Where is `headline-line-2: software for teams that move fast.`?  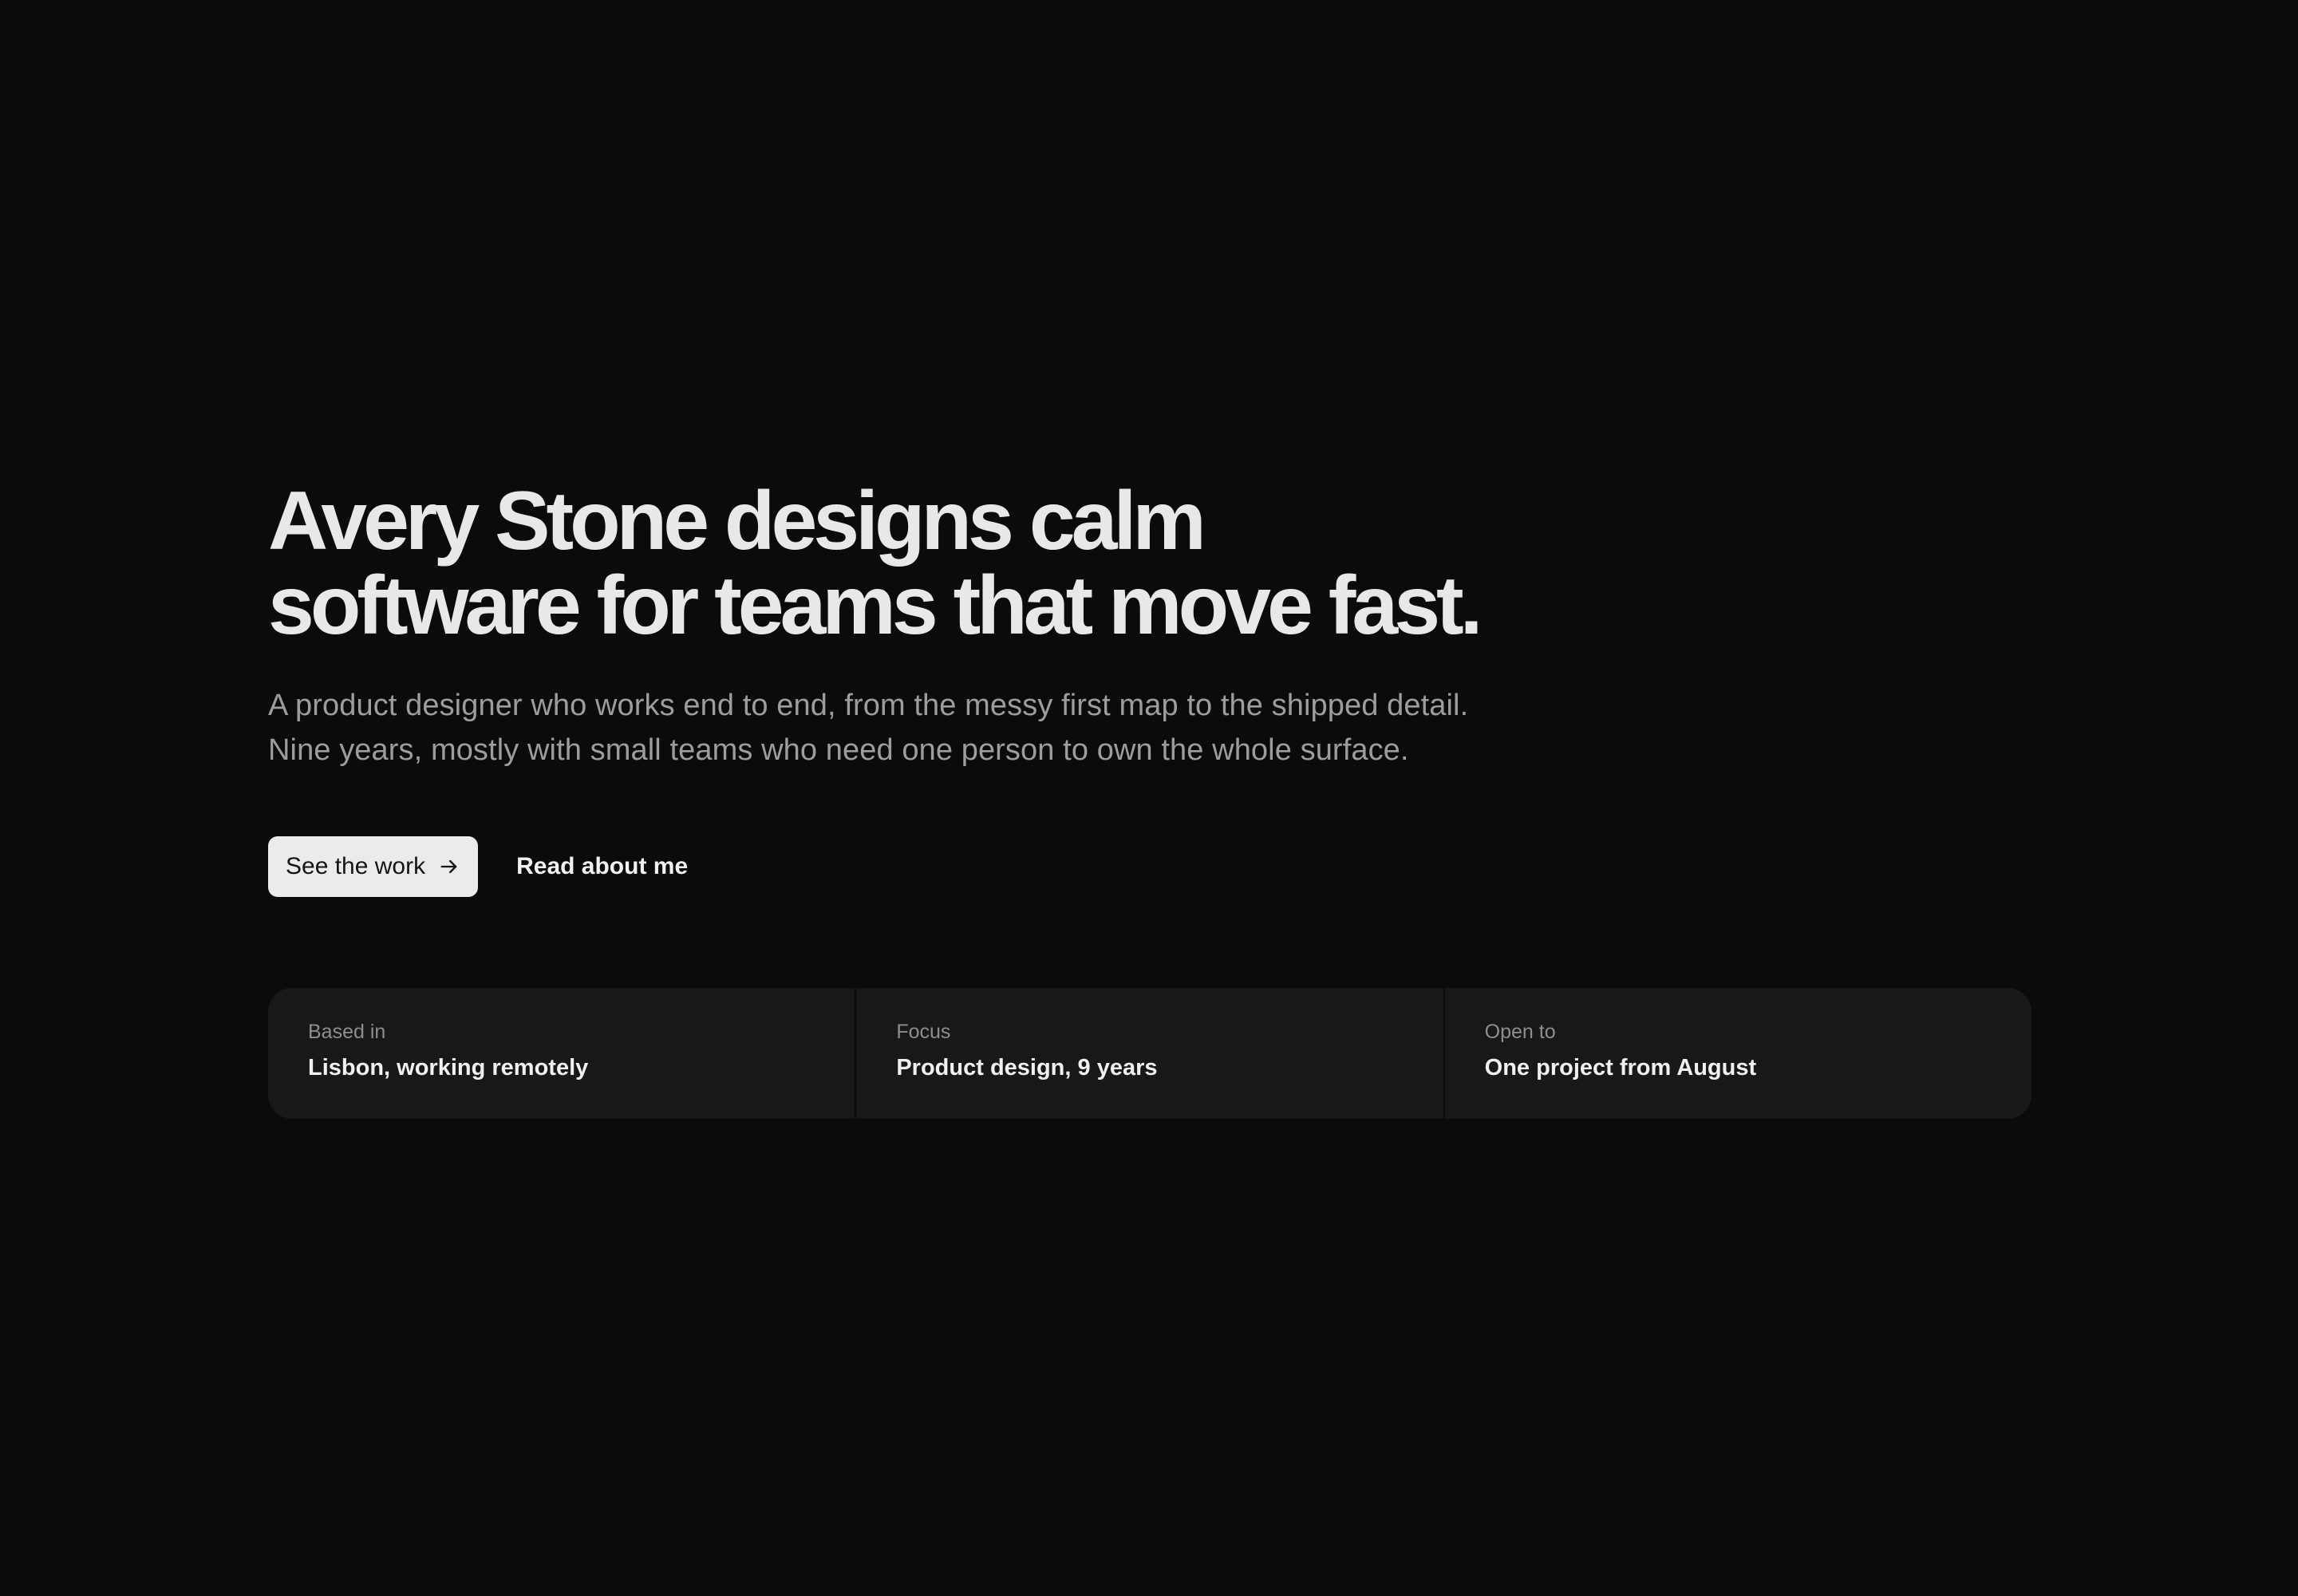
headline-line-2: software for teams that move fast. is located at coordinates (875, 605).